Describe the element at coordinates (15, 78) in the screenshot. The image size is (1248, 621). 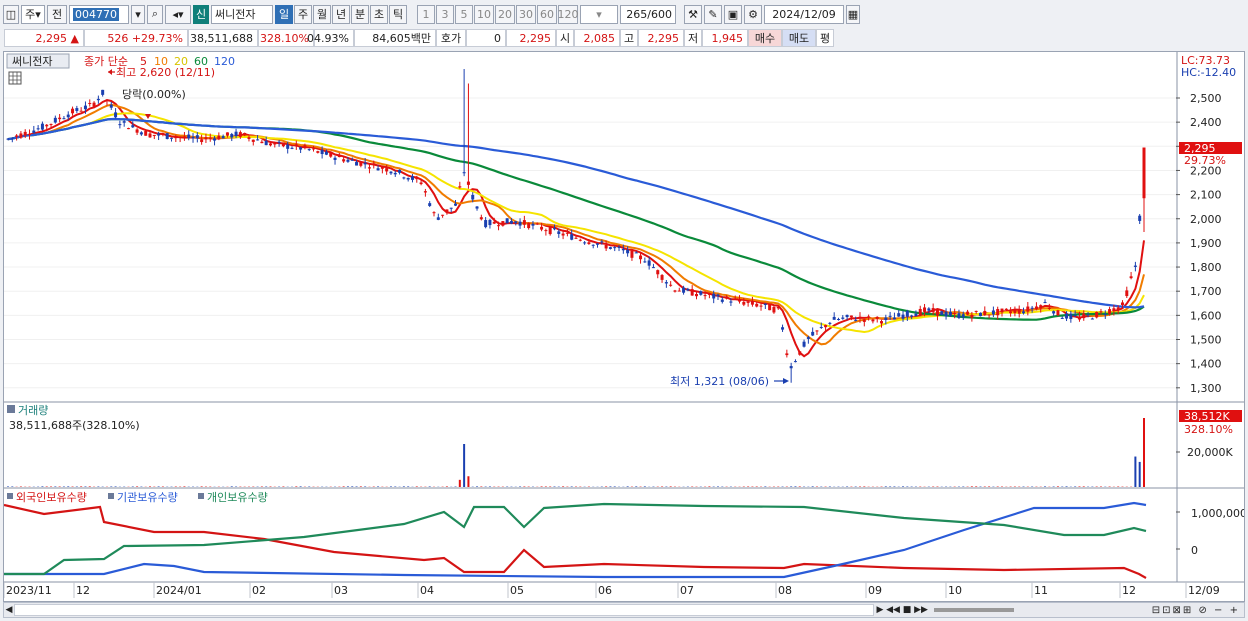
I see `table-icon` at that location.